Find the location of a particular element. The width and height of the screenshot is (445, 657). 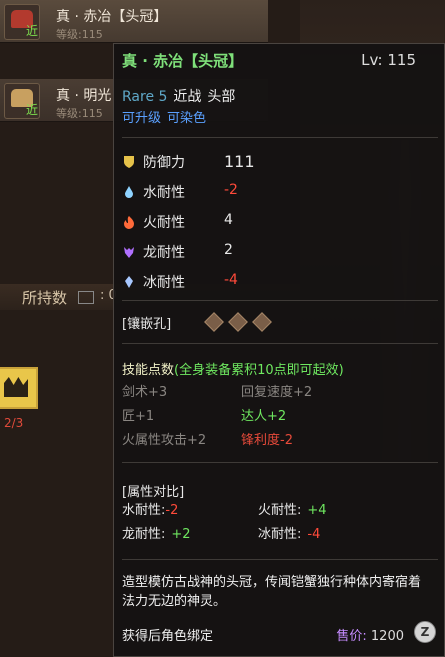

stat-water-resist: 水耐性 -2 is located at coordinates (180, 192).